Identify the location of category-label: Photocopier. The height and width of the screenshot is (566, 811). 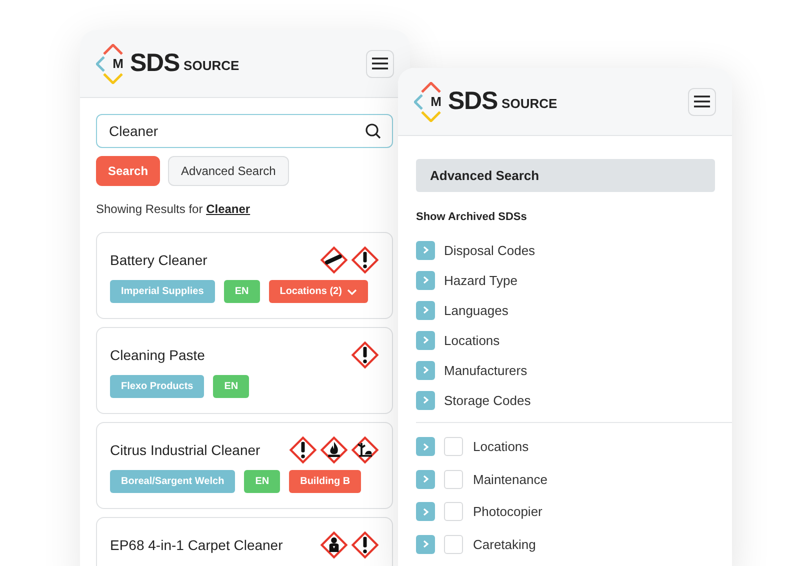
(507, 512).